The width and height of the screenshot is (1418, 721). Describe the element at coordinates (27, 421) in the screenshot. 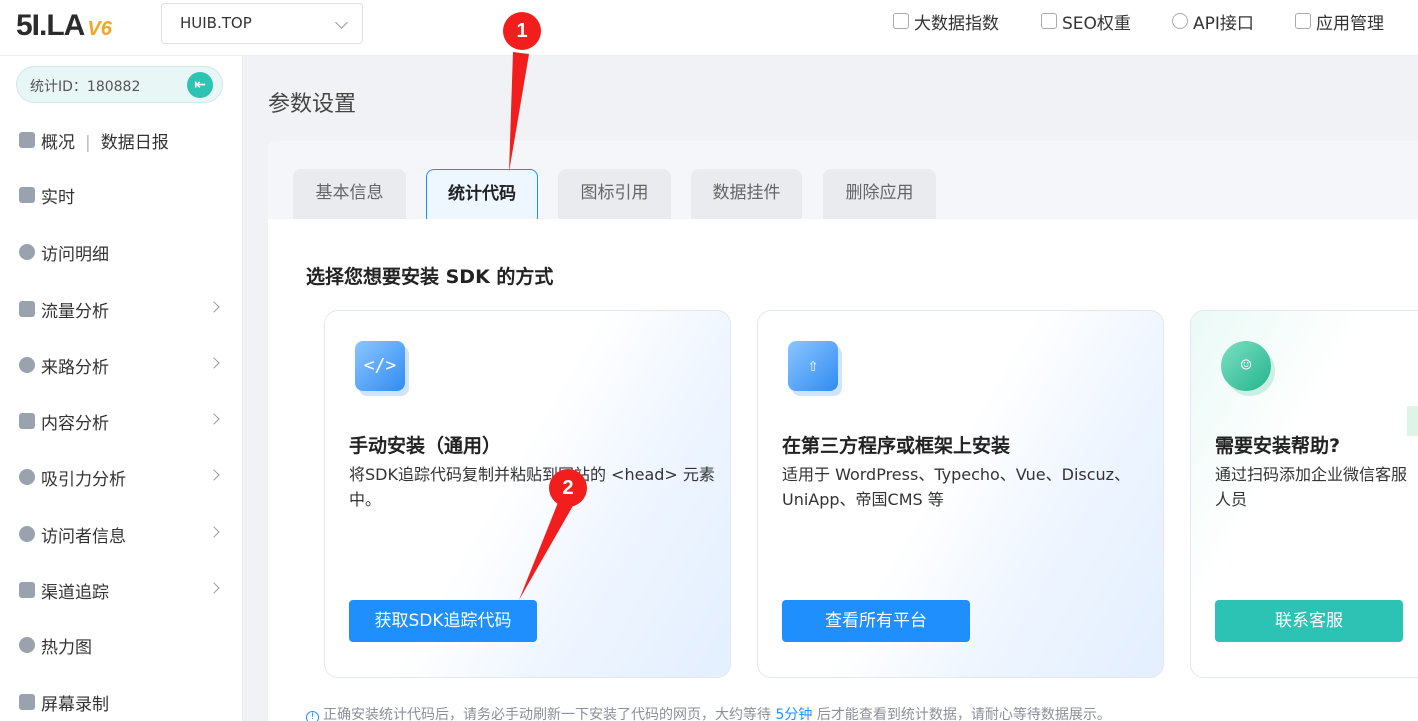

I see `content-icon` at that location.